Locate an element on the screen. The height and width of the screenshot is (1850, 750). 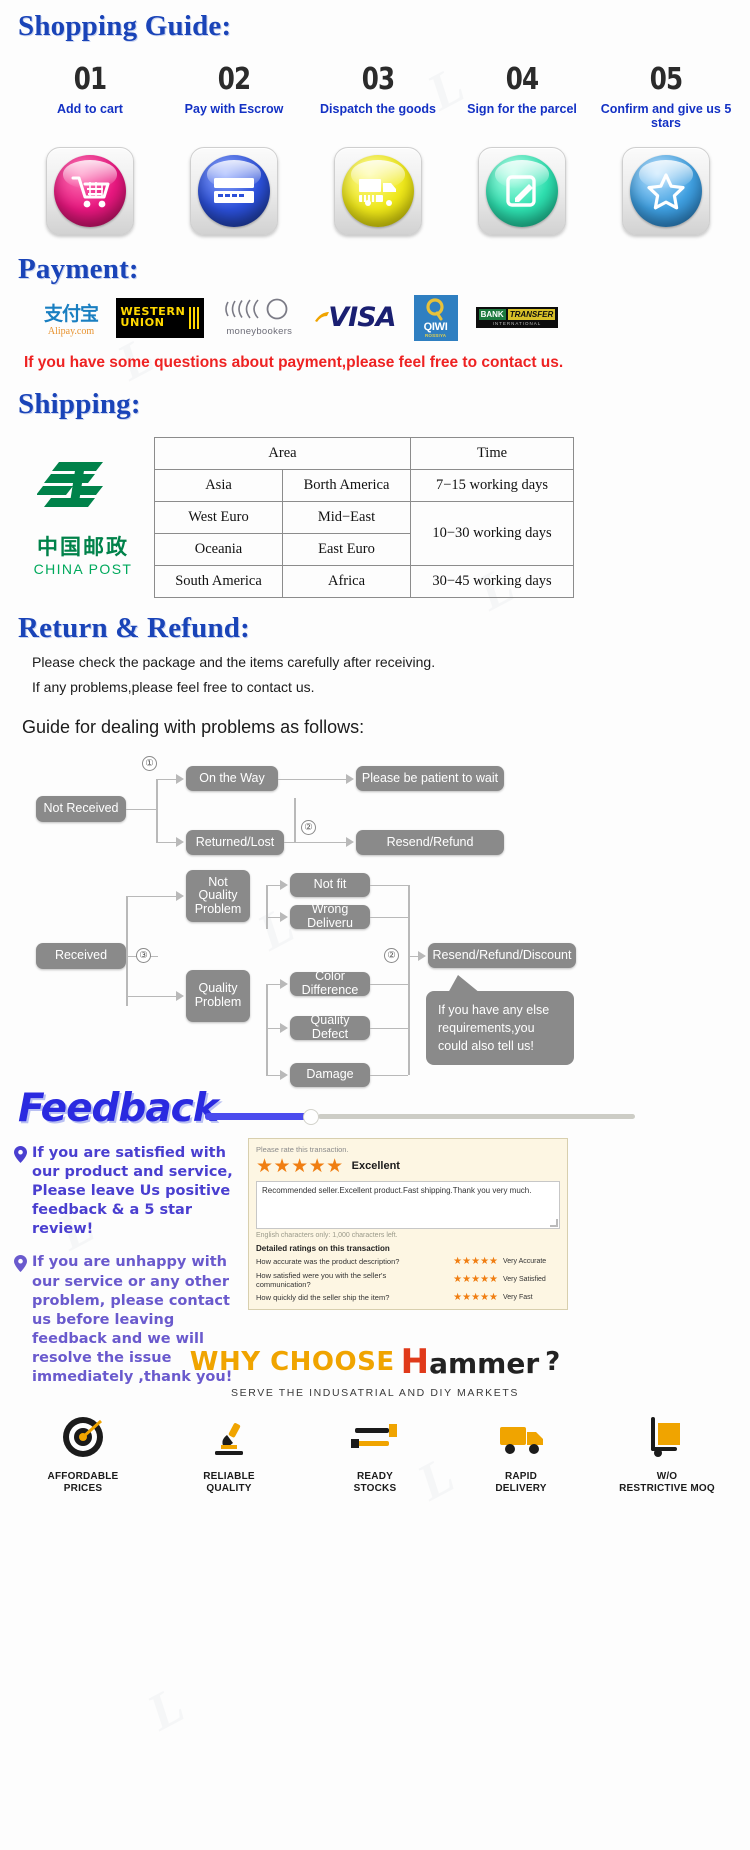
rating-label: Very Accurate is located at coordinates (525, 1262).